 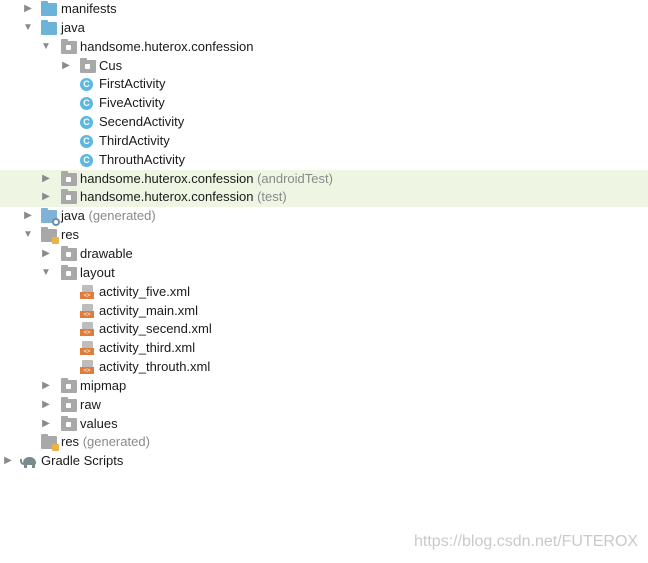 What do you see at coordinates (324, 47) in the screenshot?
I see `tree-node-package: ▼ handsome.huterox.confession` at bounding box center [324, 47].